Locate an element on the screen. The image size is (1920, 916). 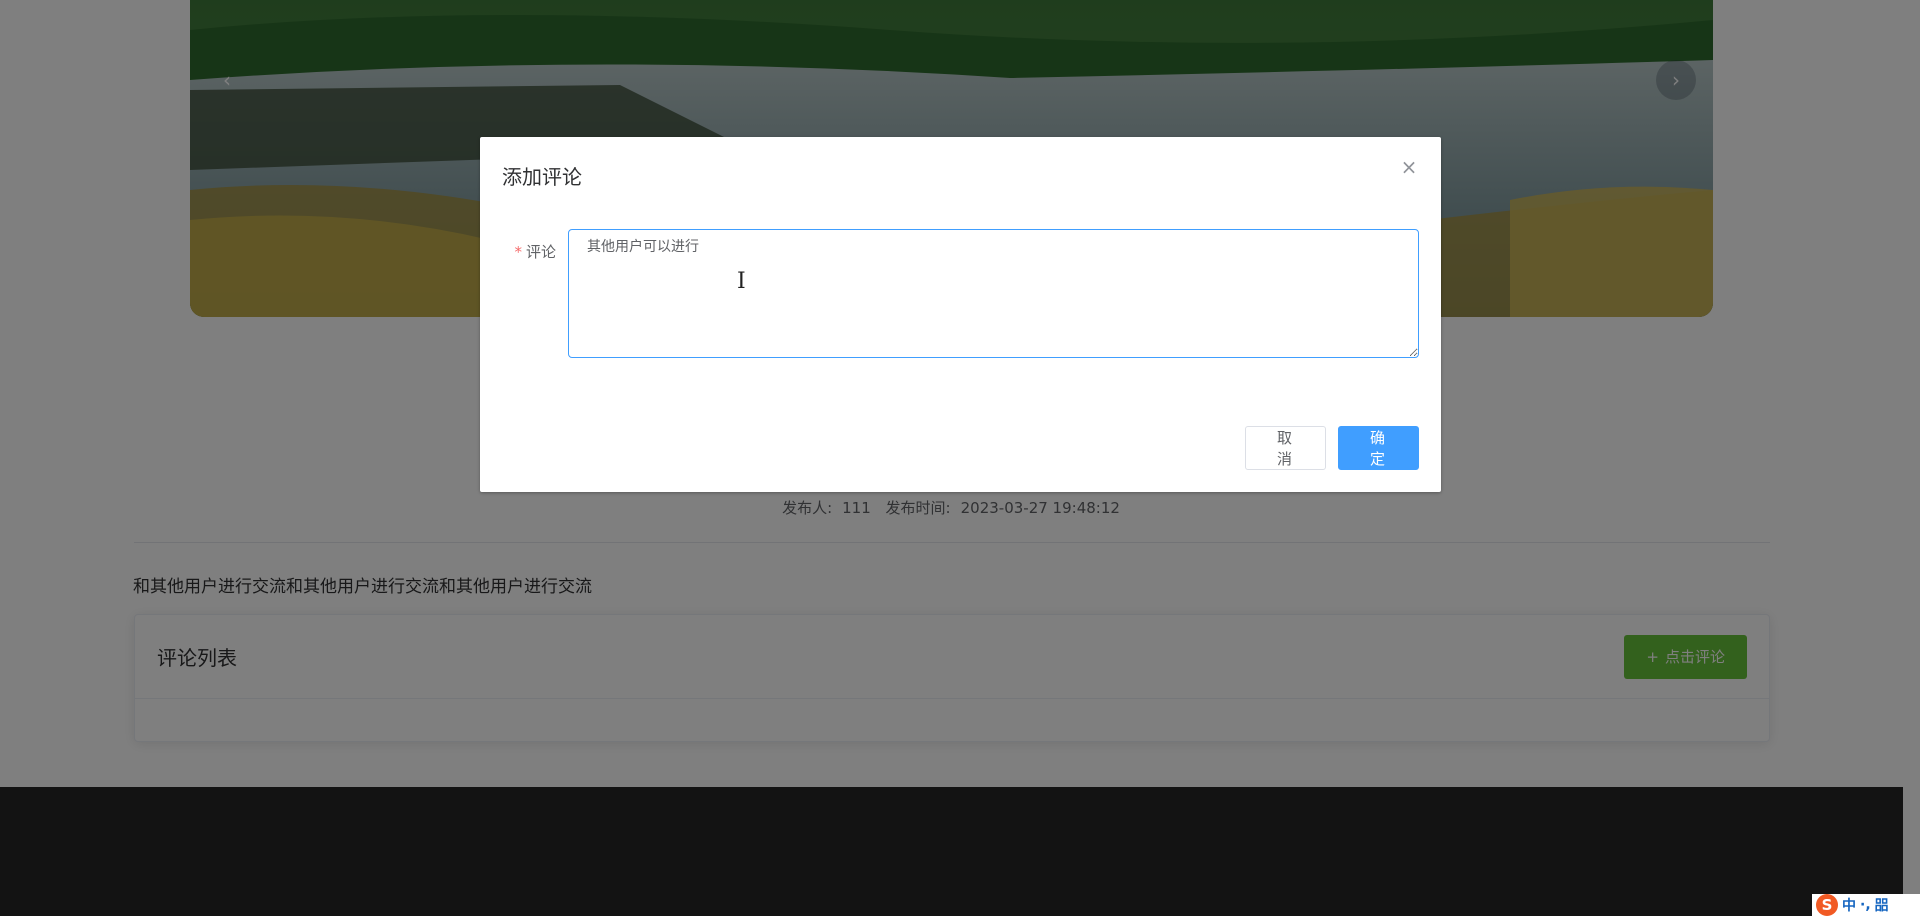
ime-extra-icon: 㗊 is located at coordinates (1882, 905).